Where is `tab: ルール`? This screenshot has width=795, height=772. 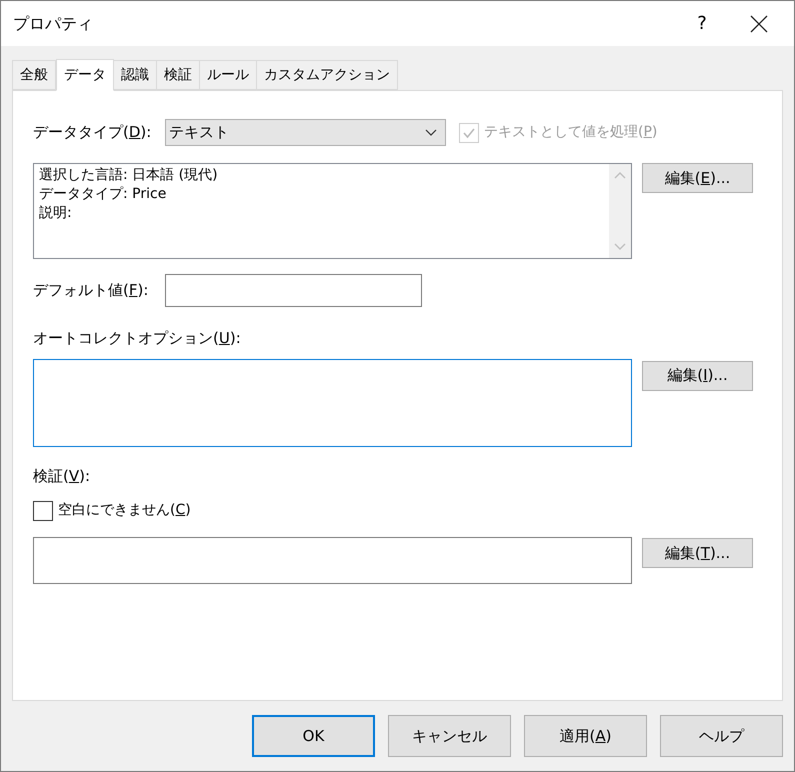 tab: ルール is located at coordinates (228, 75).